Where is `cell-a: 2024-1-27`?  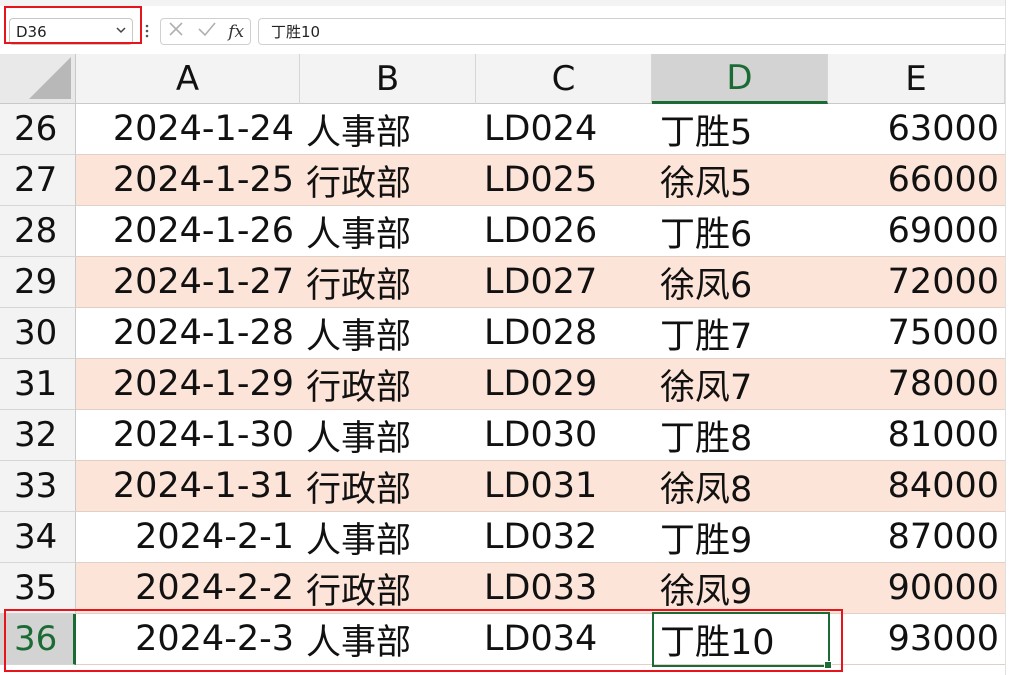
cell-a: 2024-1-27 is located at coordinates (188, 282).